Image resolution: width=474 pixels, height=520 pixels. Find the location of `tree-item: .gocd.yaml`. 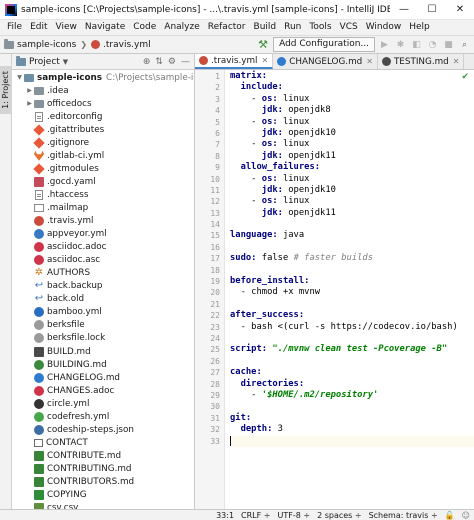

tree-item: .gocd.yaml is located at coordinates (103, 181).